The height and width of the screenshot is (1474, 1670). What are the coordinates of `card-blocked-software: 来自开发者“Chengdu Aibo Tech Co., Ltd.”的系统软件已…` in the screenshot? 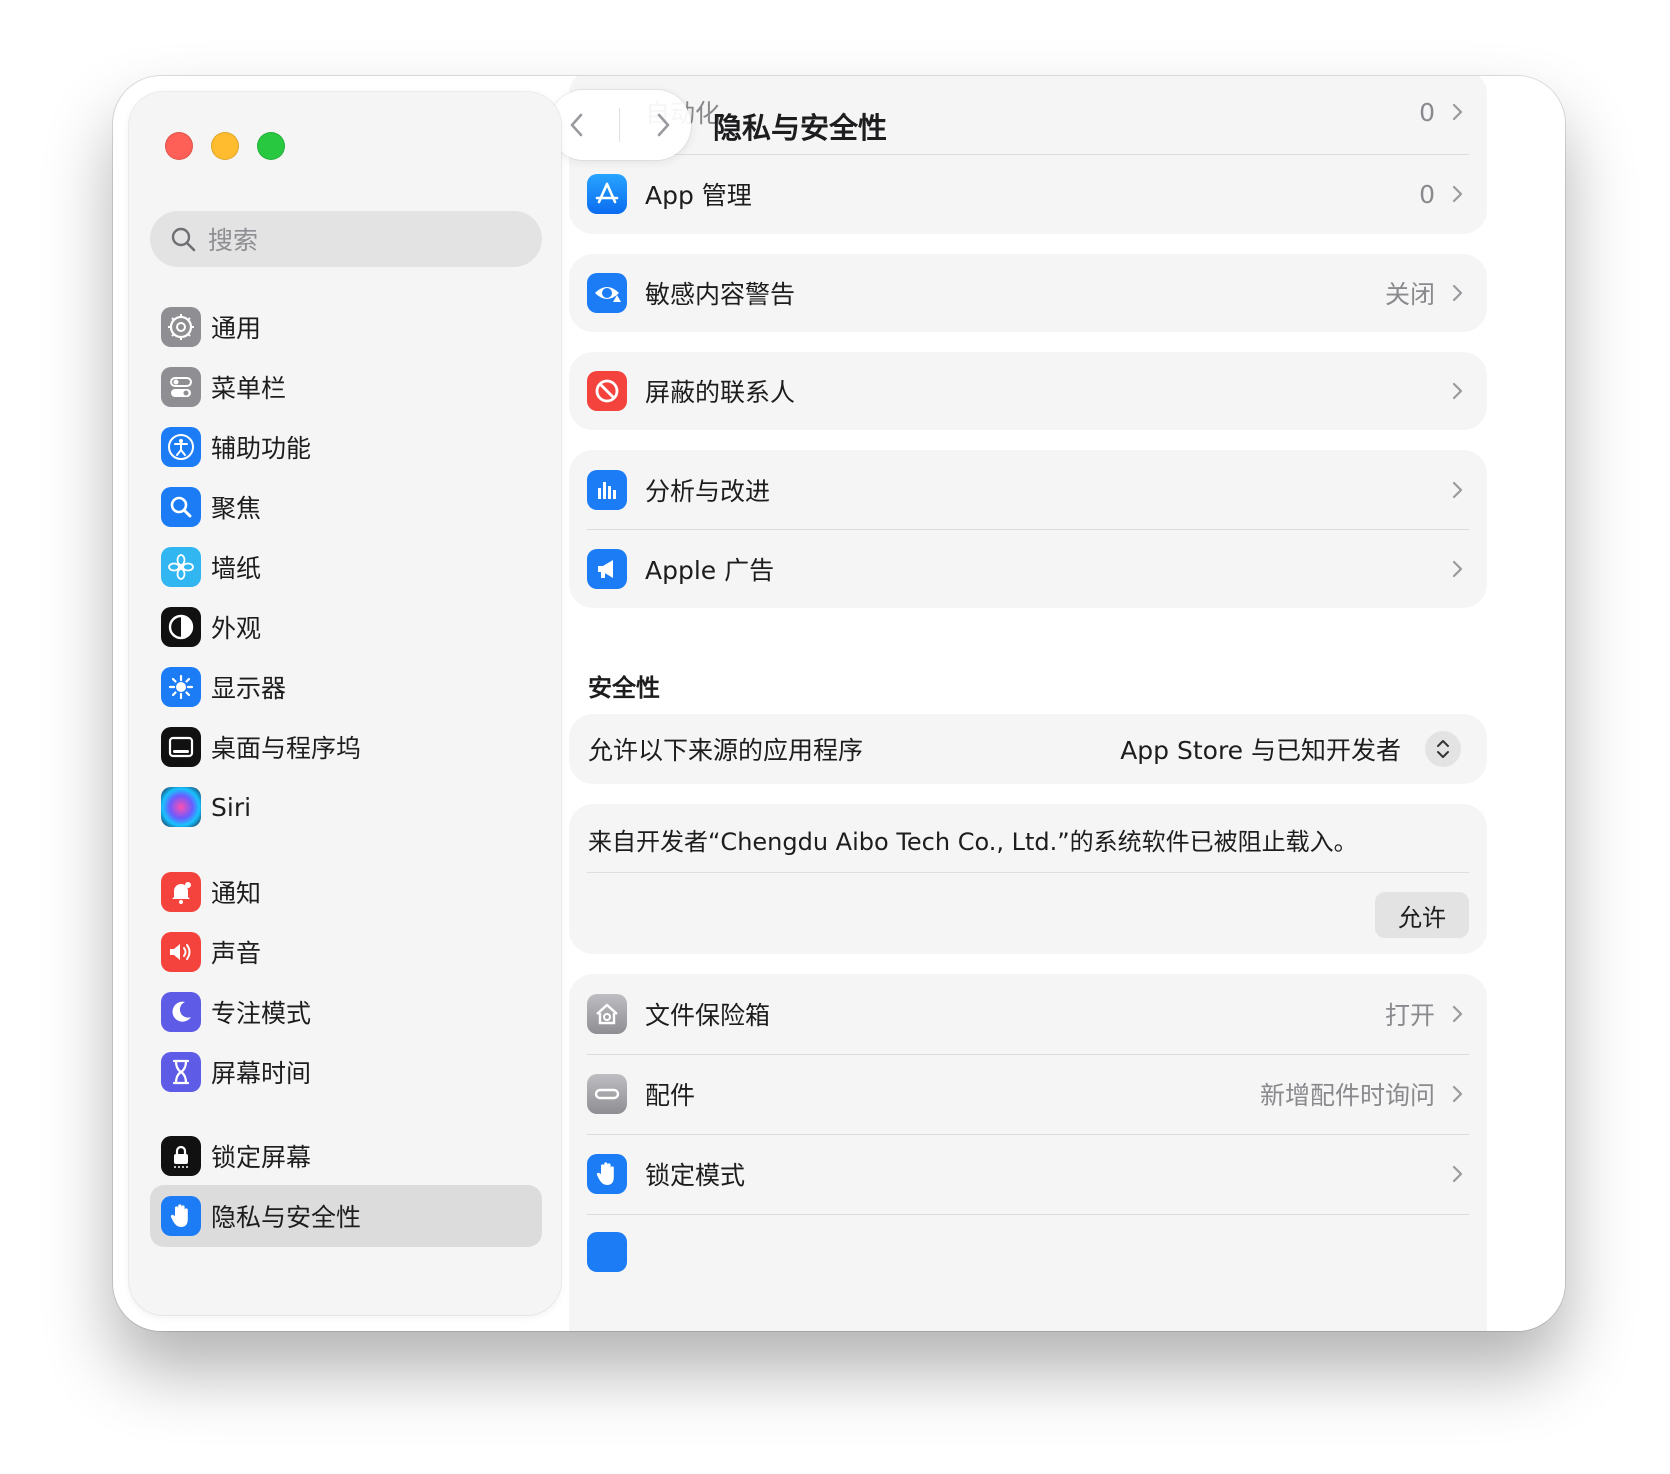 It's located at (1028, 879).